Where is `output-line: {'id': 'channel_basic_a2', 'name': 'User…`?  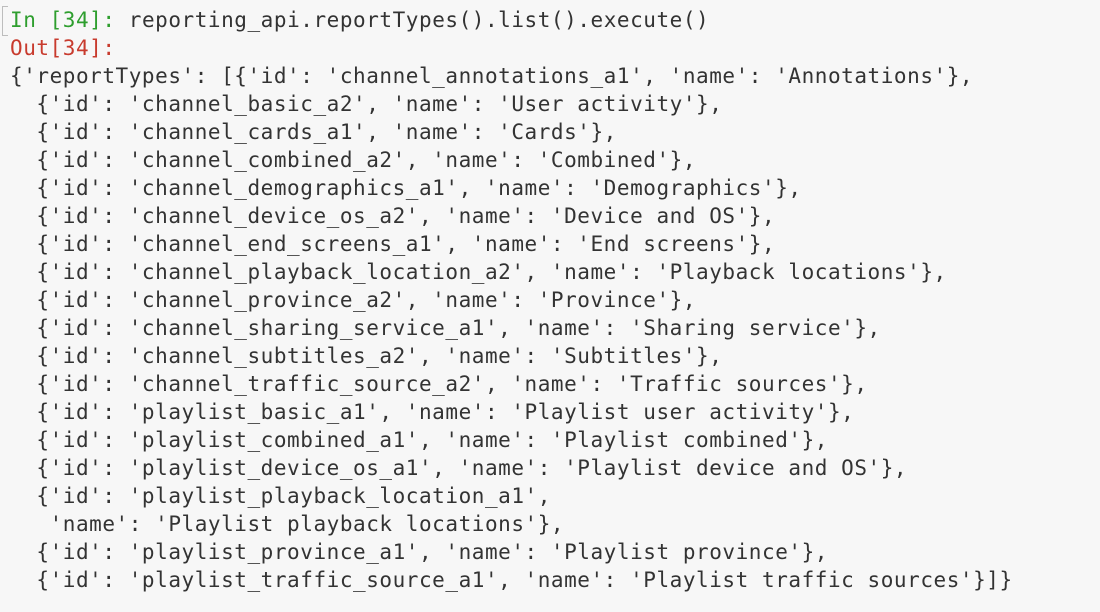
output-line: {'id': 'channel_basic_a2', 'name': 'User… is located at coordinates (366, 104).